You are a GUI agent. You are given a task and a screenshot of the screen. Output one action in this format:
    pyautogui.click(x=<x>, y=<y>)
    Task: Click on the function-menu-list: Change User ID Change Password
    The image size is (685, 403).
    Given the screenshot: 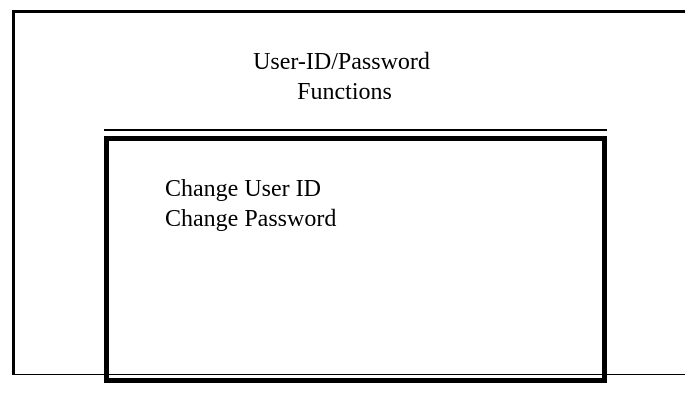 What is the action you would take?
    pyautogui.click(x=250, y=204)
    